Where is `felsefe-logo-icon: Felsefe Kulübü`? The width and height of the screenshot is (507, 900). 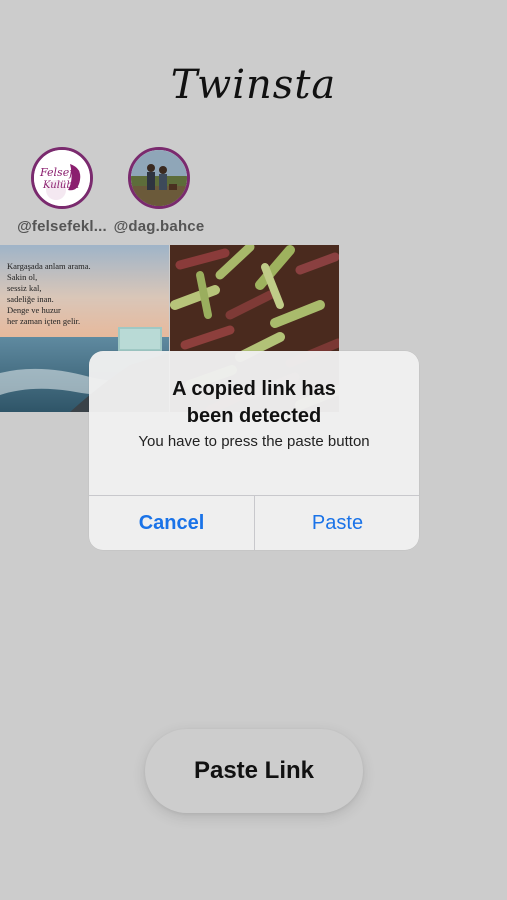
felsefe-logo-icon: Felsefe Kulübü is located at coordinates (62, 178).